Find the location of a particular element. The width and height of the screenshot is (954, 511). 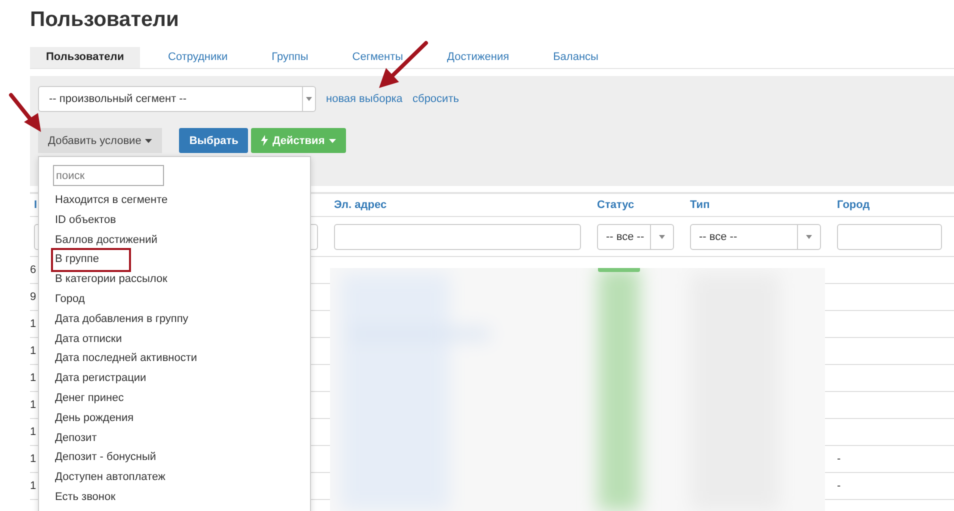

add-condition-button: Добавить условие is located at coordinates (100, 140).